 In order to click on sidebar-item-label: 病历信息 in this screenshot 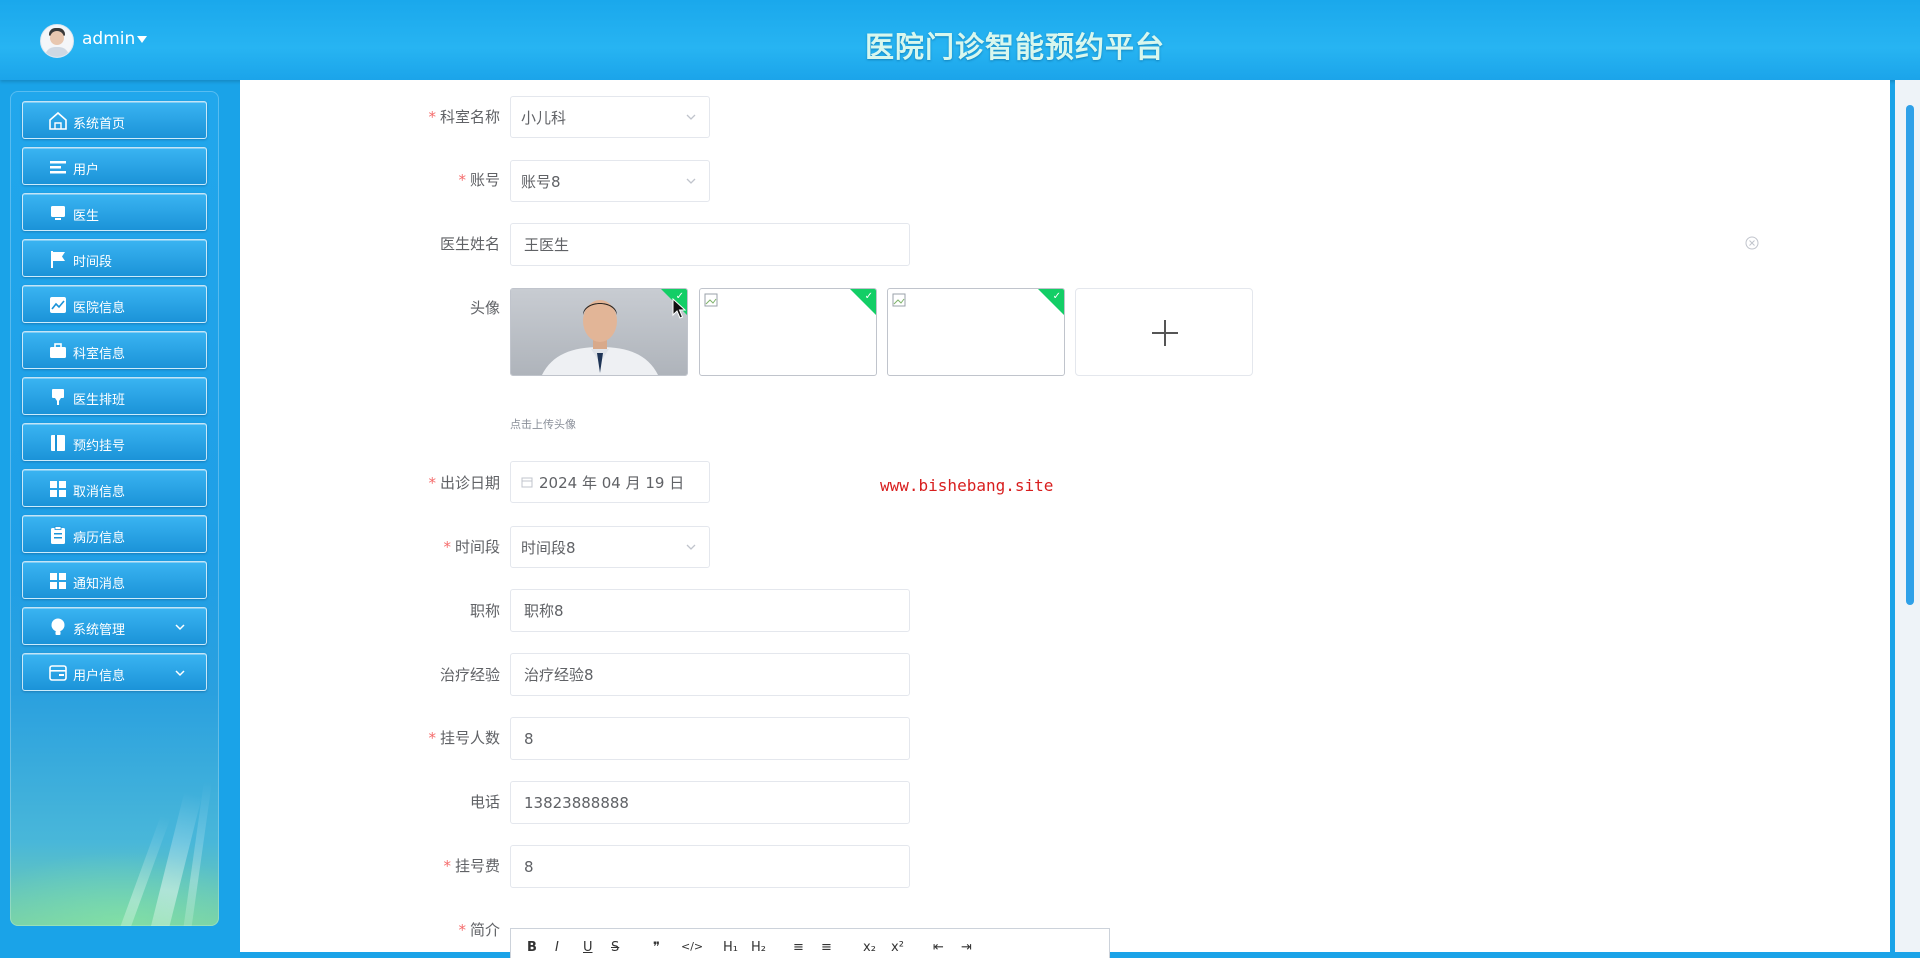, I will do `click(99, 538)`.